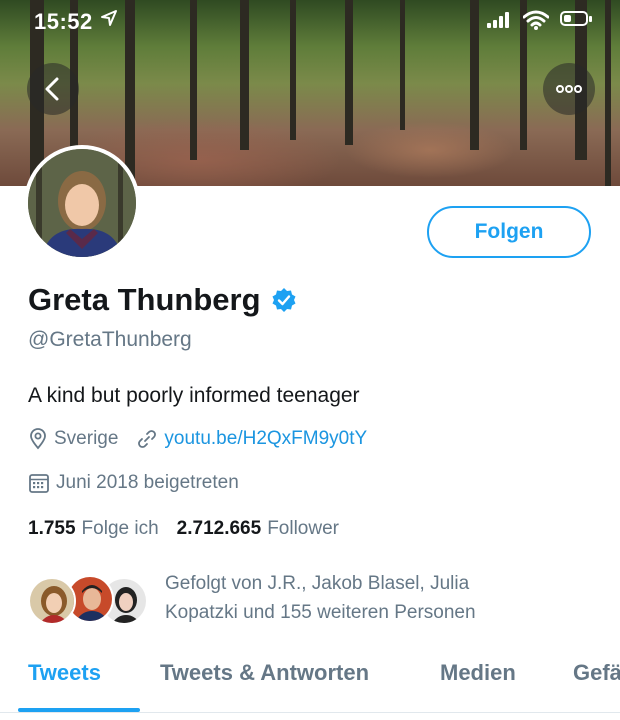 This screenshot has width=620, height=720. Describe the element at coordinates (320, 612) in the screenshot. I see `followed-by-line-2: Kopatzki und 155 weiteren Personen` at that location.